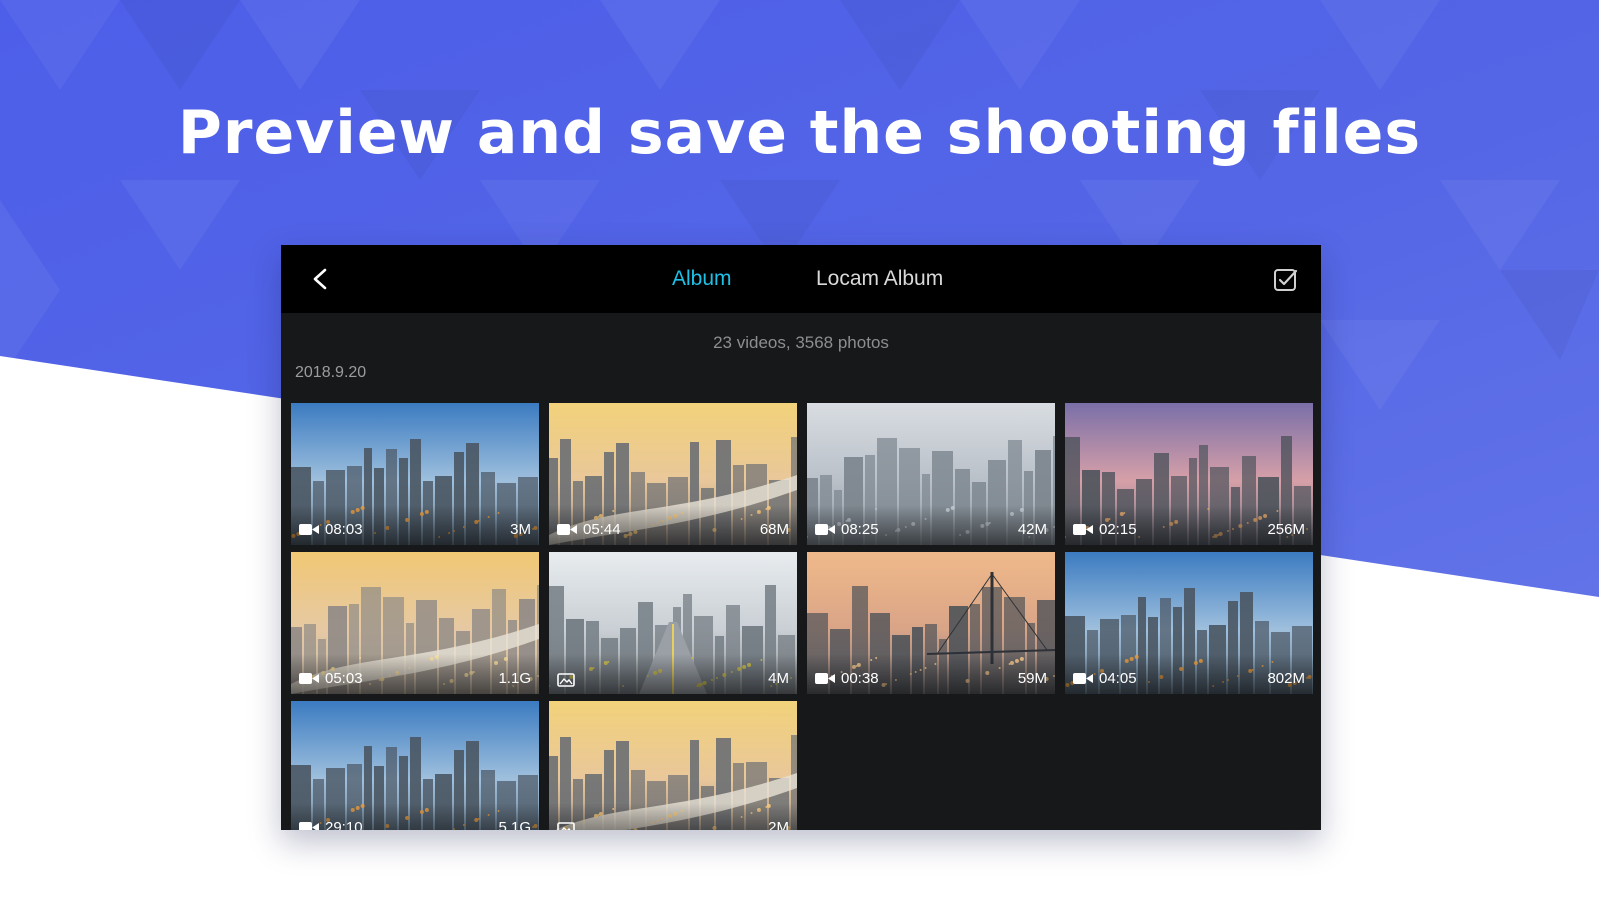 The height and width of the screenshot is (900, 1599). I want to click on thumbnail-meta: 02:15, so click(1105, 529).